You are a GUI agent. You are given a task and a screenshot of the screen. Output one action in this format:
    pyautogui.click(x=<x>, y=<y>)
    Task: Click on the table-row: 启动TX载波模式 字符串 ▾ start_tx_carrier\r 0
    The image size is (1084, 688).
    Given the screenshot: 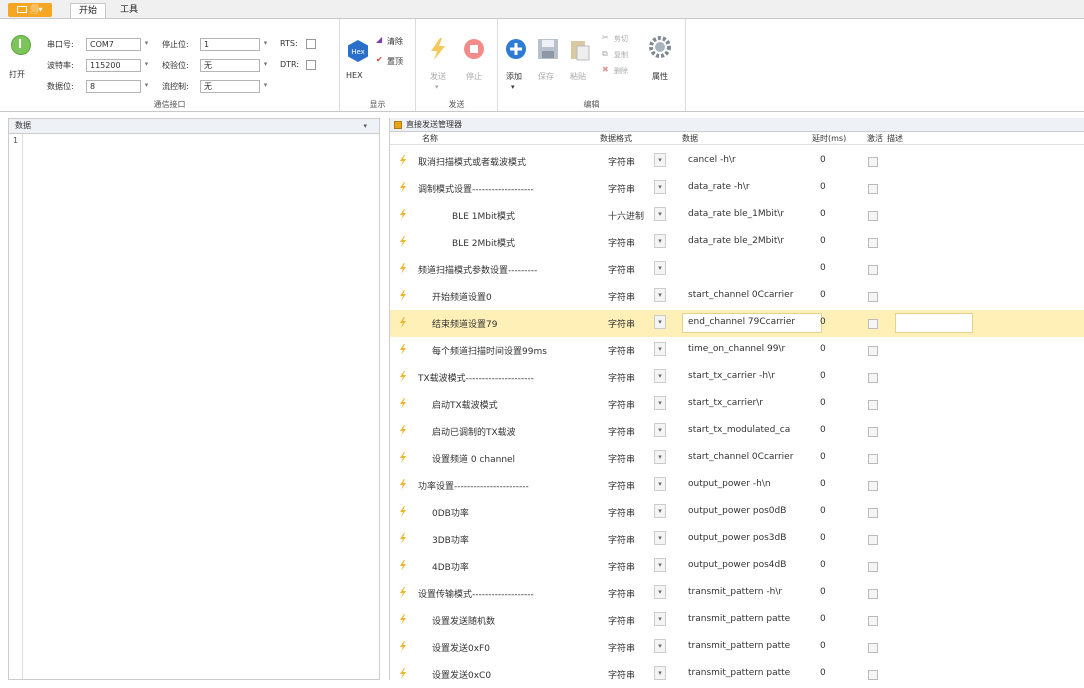 What is the action you would take?
    pyautogui.click(x=737, y=404)
    